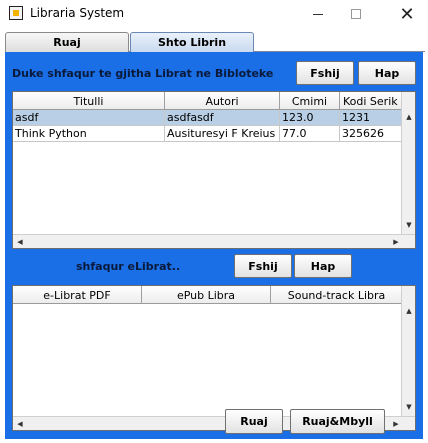  Describe the element at coordinates (254, 421) in the screenshot. I see `save-button: Ruaj` at that location.